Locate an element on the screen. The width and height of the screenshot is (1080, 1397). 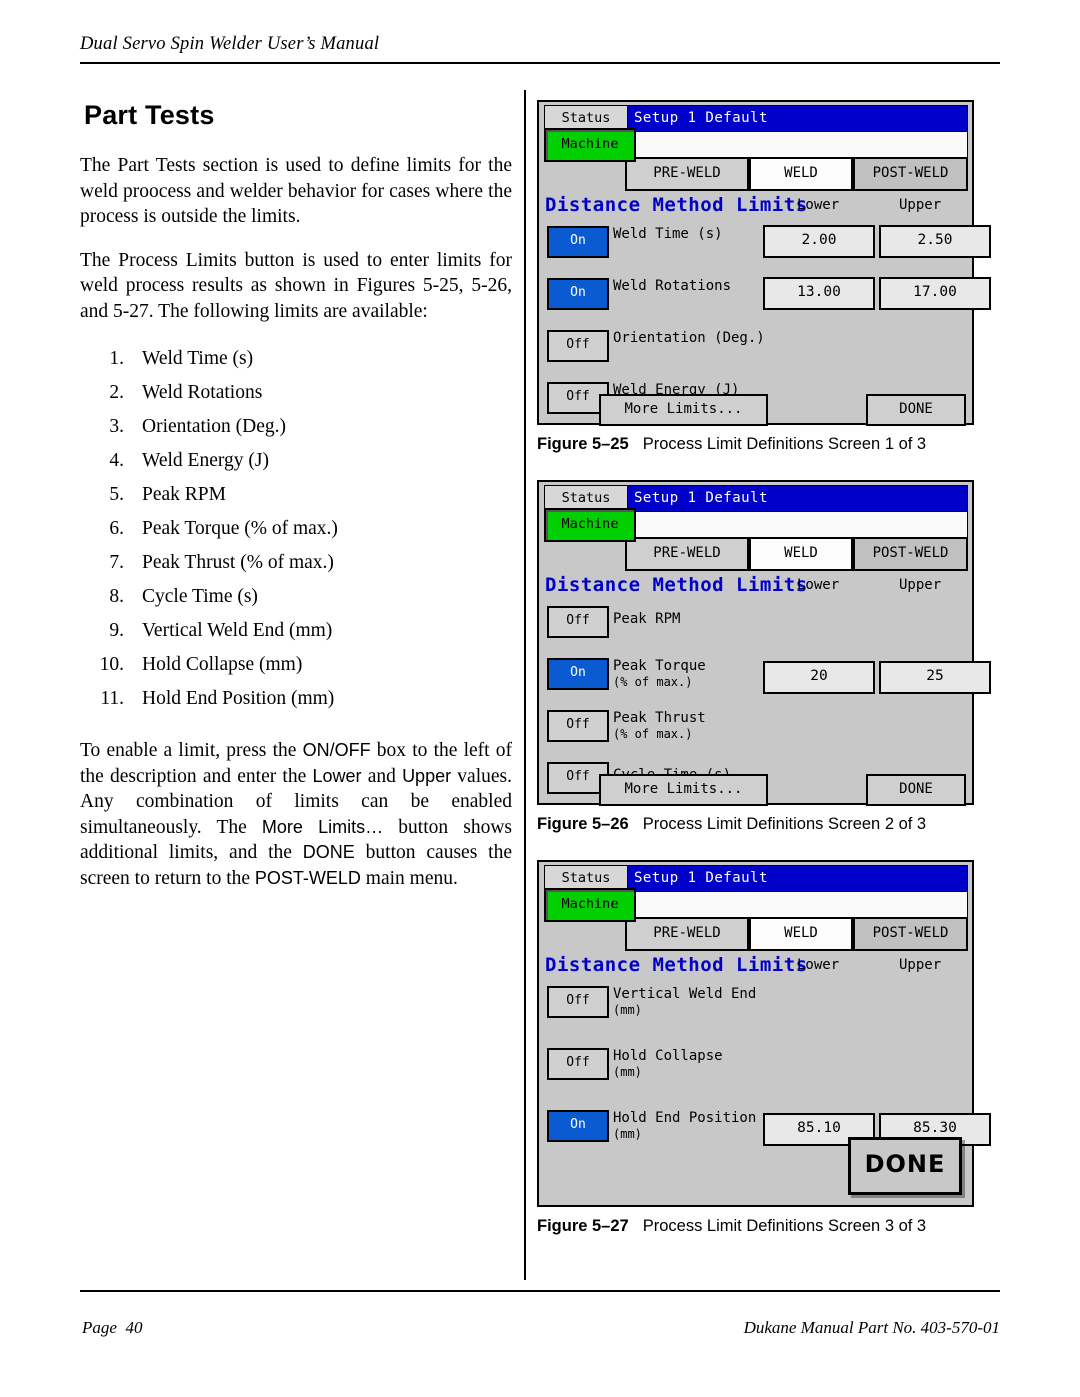
toggle-peak-rpm: Off is located at coordinates (578, 622).